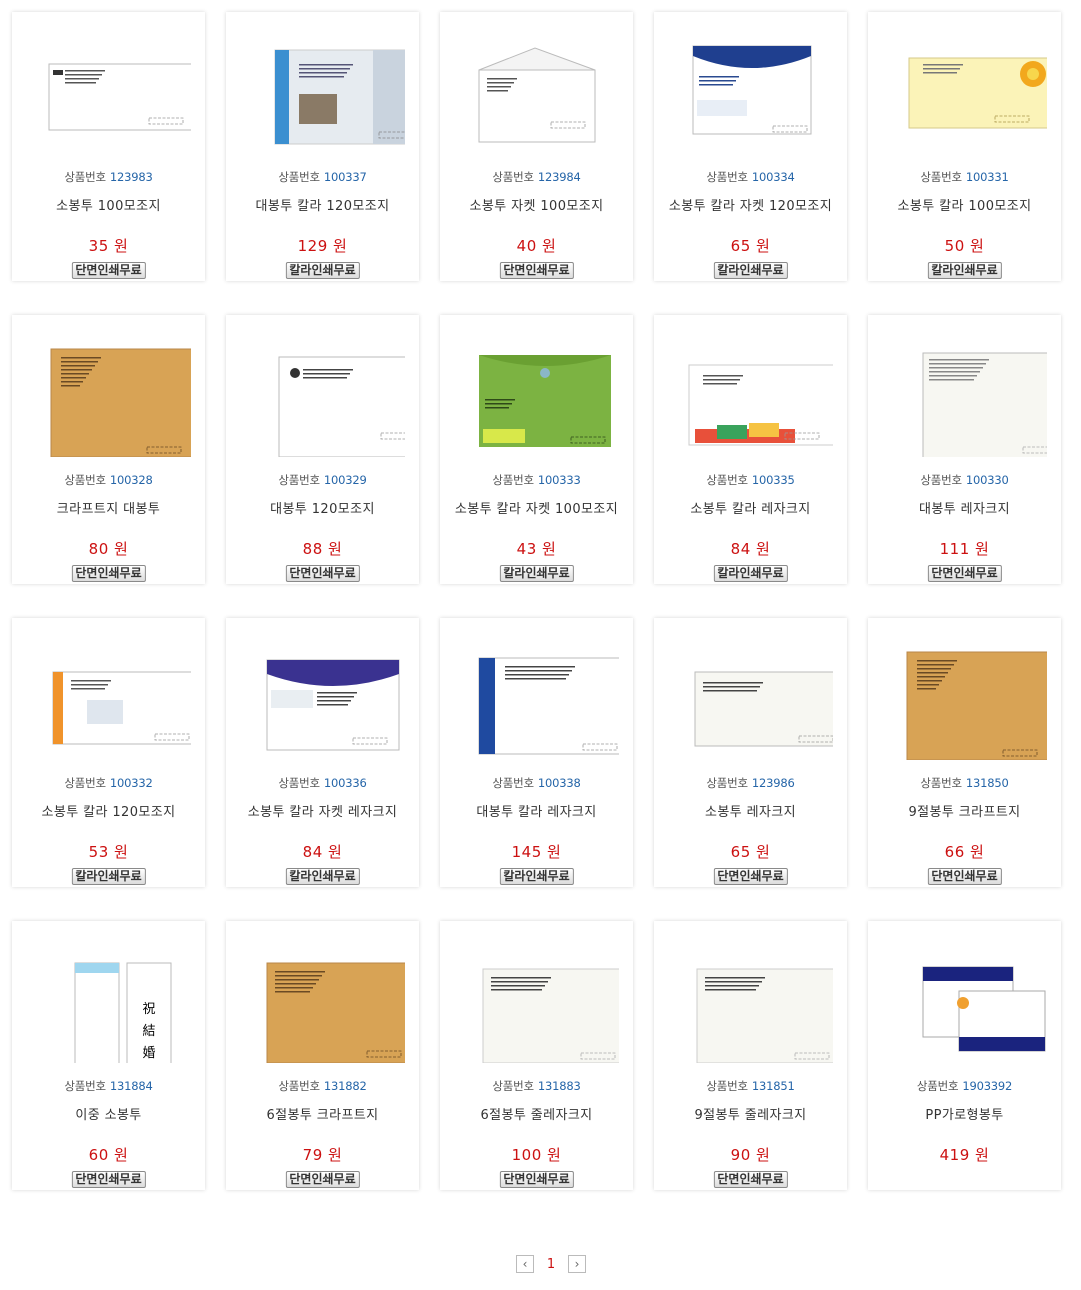 The image size is (1081, 1290). Describe the element at coordinates (345, 480) in the screenshot. I see `product-code-number: 100329` at that location.